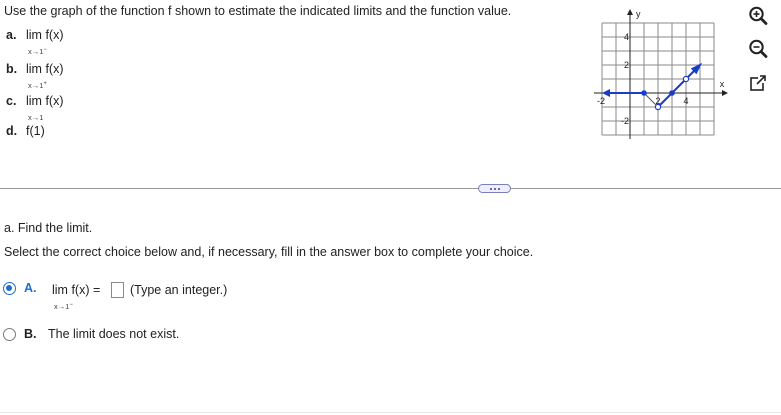 The width and height of the screenshot is (781, 415). Describe the element at coordinates (11, 101) in the screenshot. I see `part-c-letter: c.` at that location.